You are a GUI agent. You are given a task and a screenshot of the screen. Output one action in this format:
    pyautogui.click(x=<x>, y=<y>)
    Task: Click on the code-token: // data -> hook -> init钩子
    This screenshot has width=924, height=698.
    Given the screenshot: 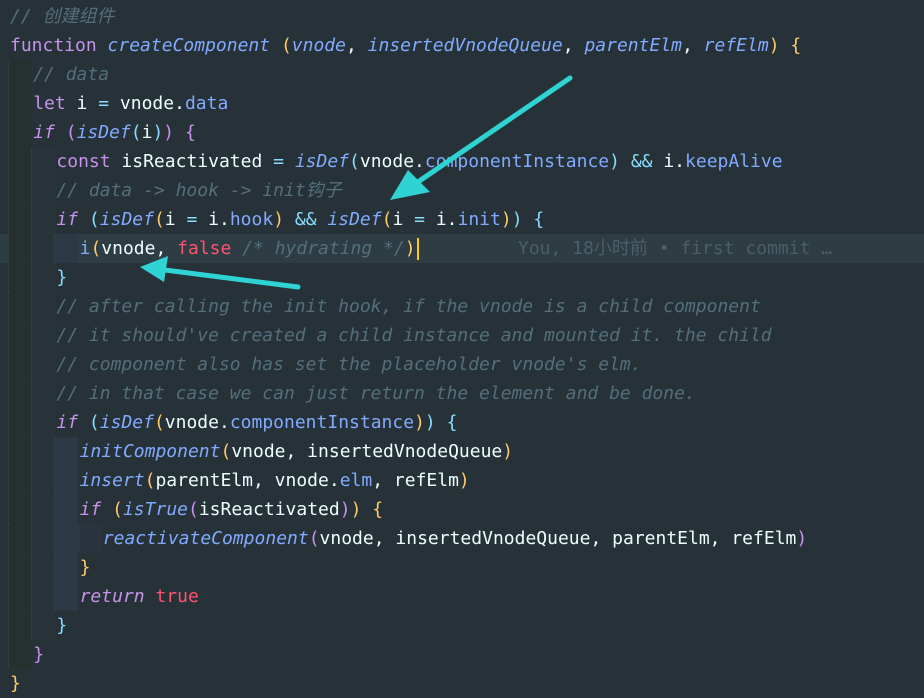 What is the action you would take?
    pyautogui.click(x=199, y=190)
    